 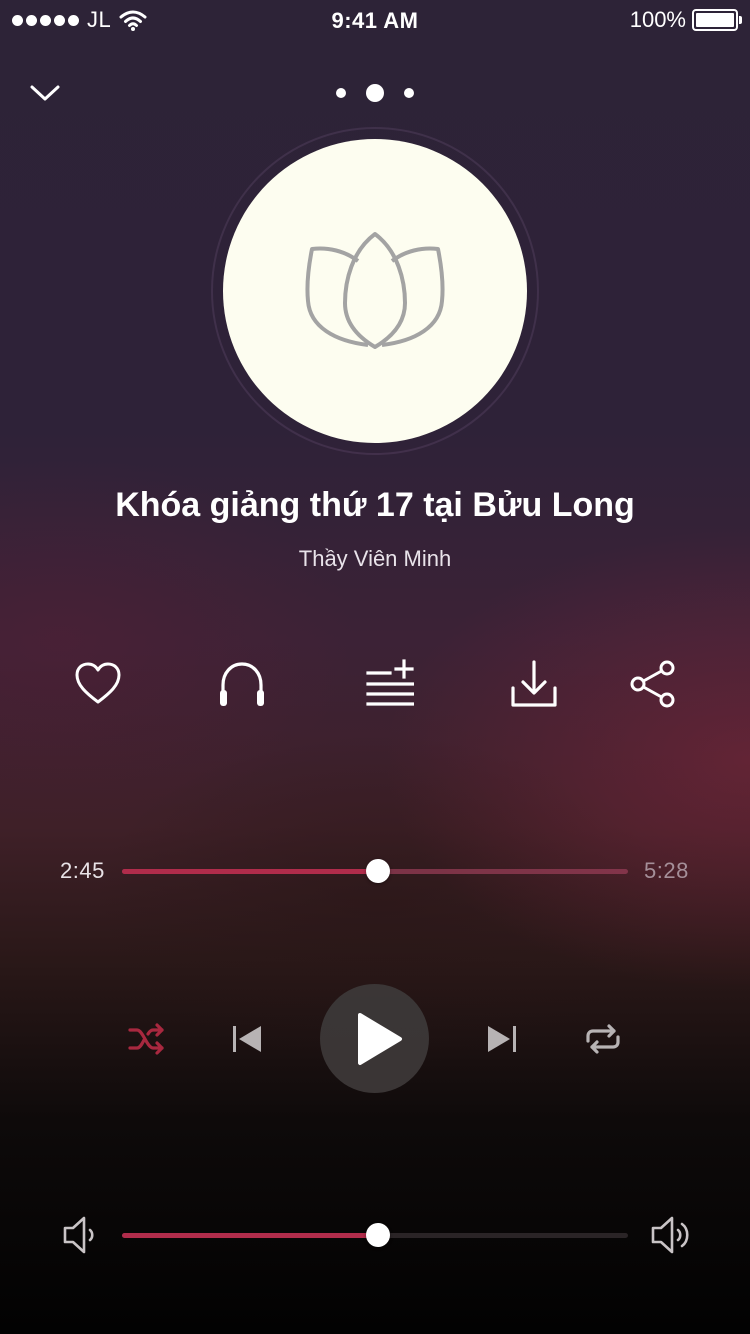 What do you see at coordinates (666, 870) in the screenshot?
I see `total-time: 5:28` at bounding box center [666, 870].